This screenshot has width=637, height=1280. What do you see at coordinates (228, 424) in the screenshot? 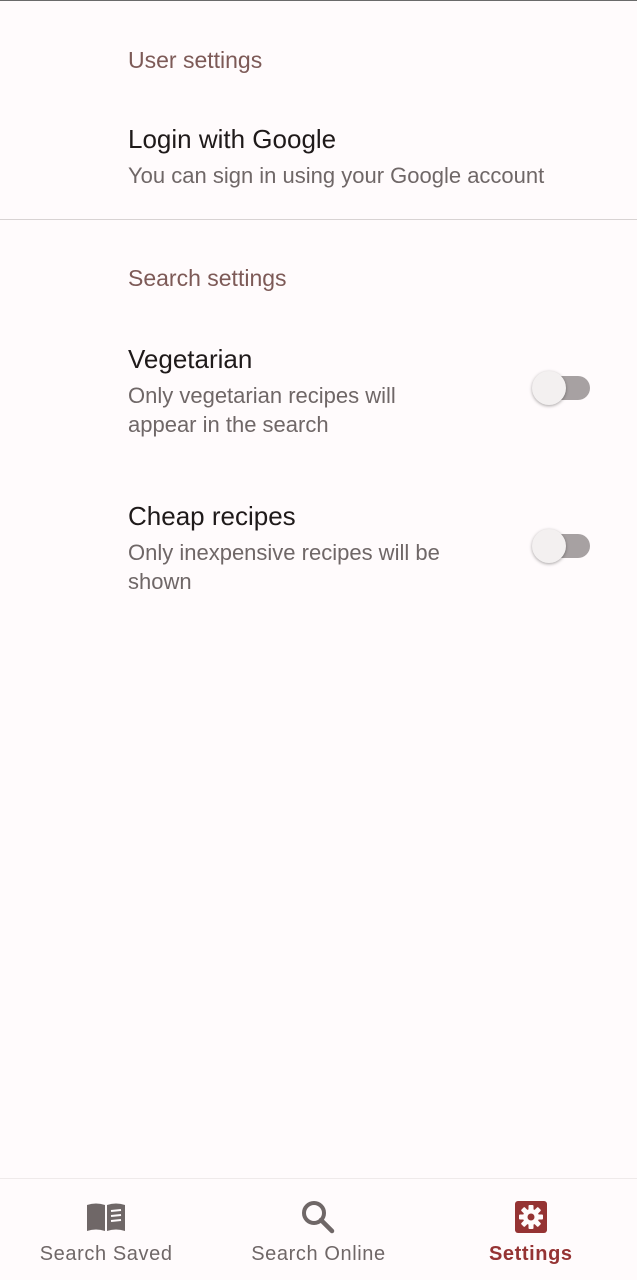
I see `vegetarian-summary-line2: appear in the search` at bounding box center [228, 424].